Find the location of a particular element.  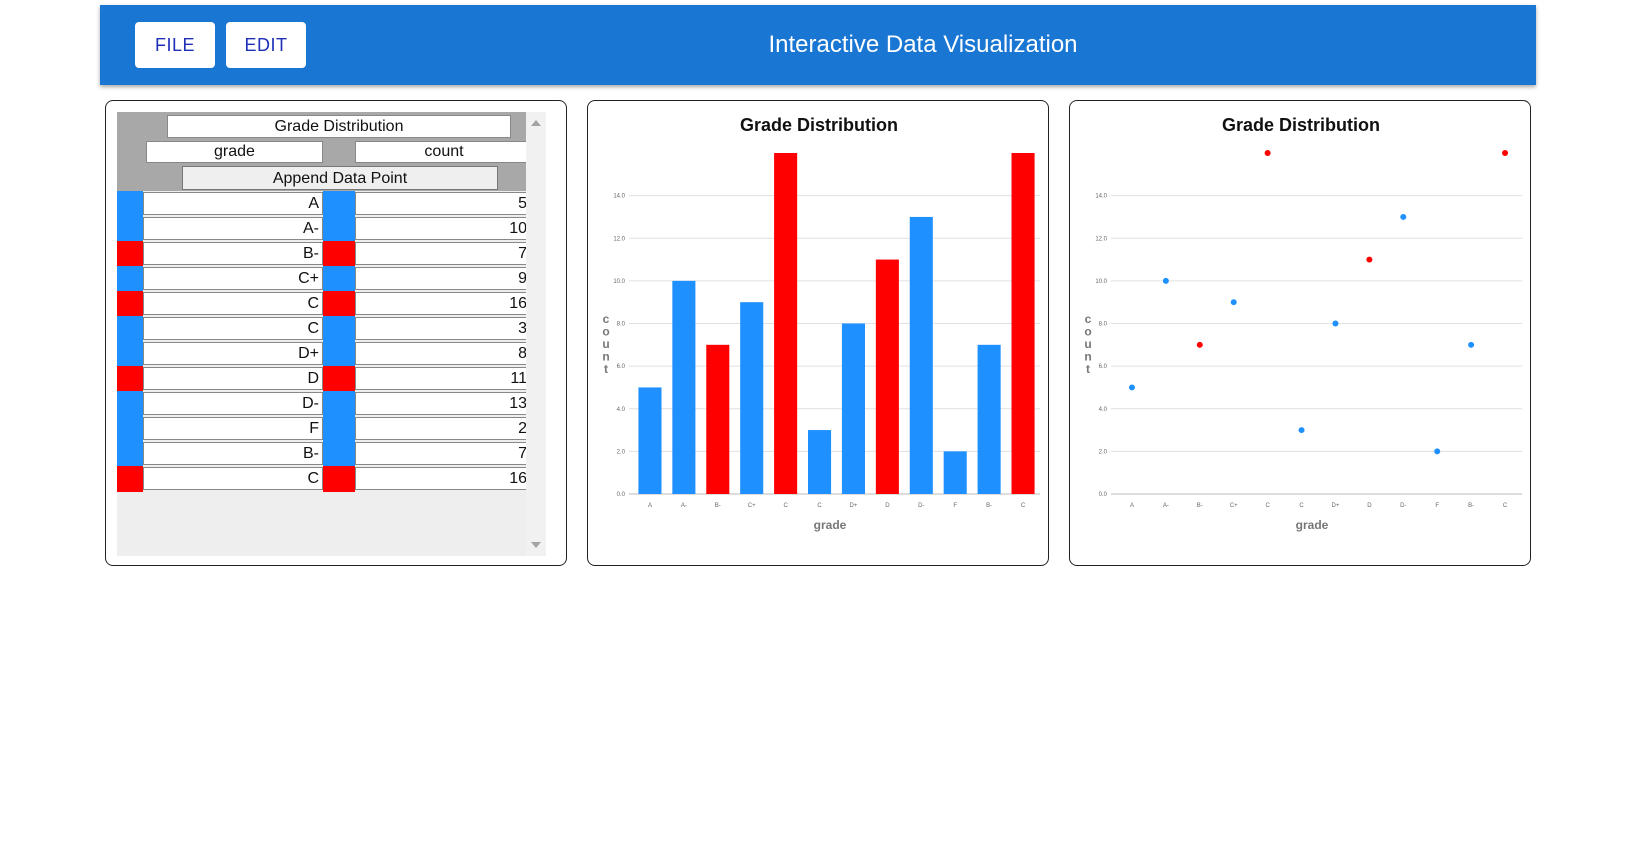

table-title-field: Grade Distribution is located at coordinates (339, 126).